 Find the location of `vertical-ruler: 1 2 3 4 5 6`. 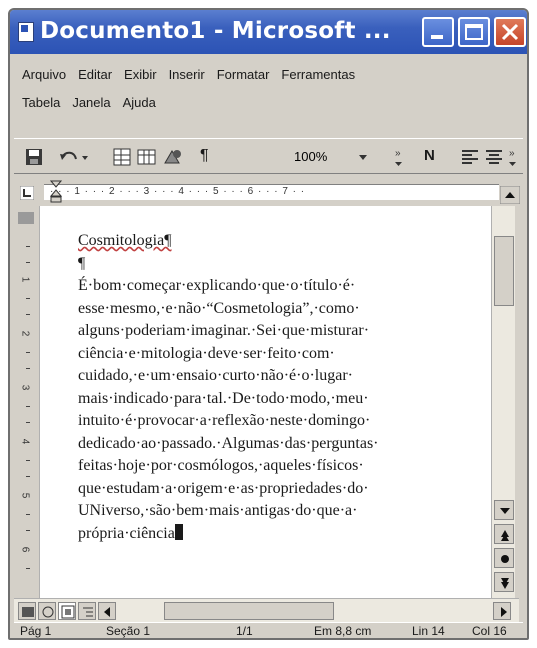

vertical-ruler: 1 2 3 4 5 6 is located at coordinates (27, 402).